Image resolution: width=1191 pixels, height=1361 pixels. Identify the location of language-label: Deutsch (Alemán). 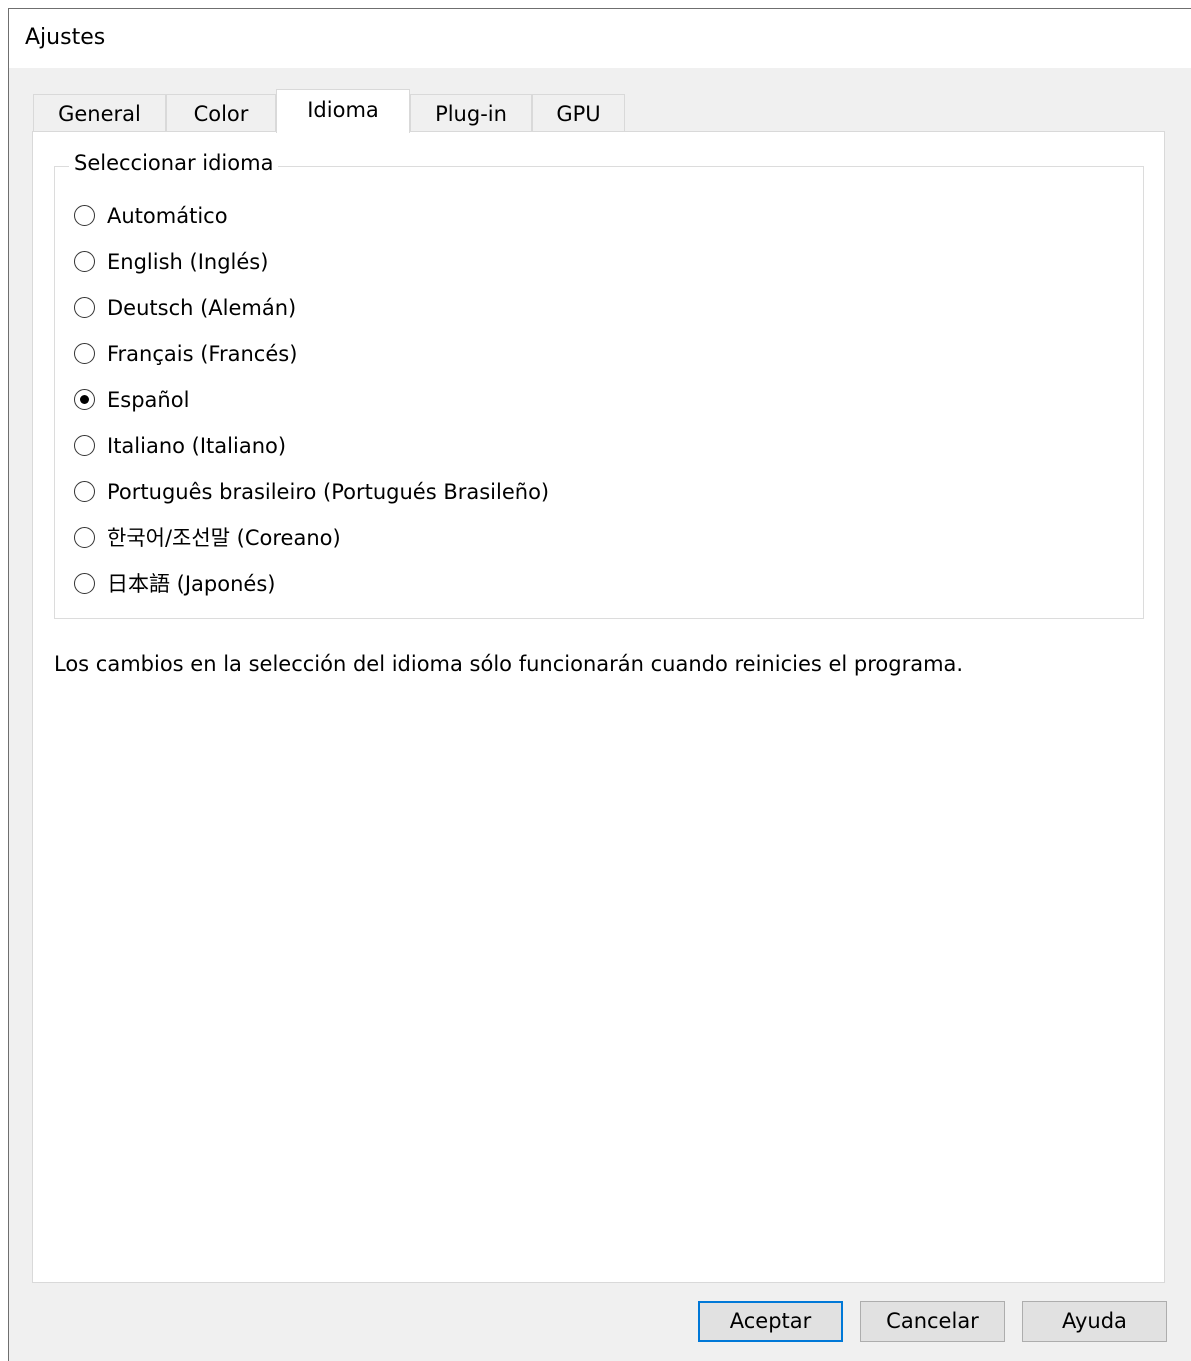
(202, 308).